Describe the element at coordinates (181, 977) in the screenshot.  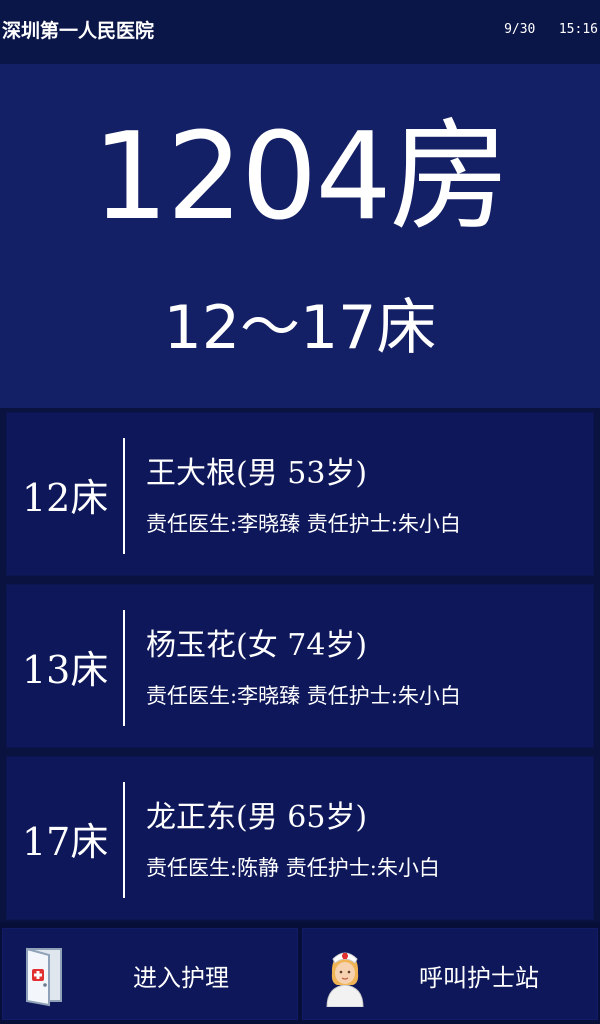
I see `enter-care-label: 进入护理` at that location.